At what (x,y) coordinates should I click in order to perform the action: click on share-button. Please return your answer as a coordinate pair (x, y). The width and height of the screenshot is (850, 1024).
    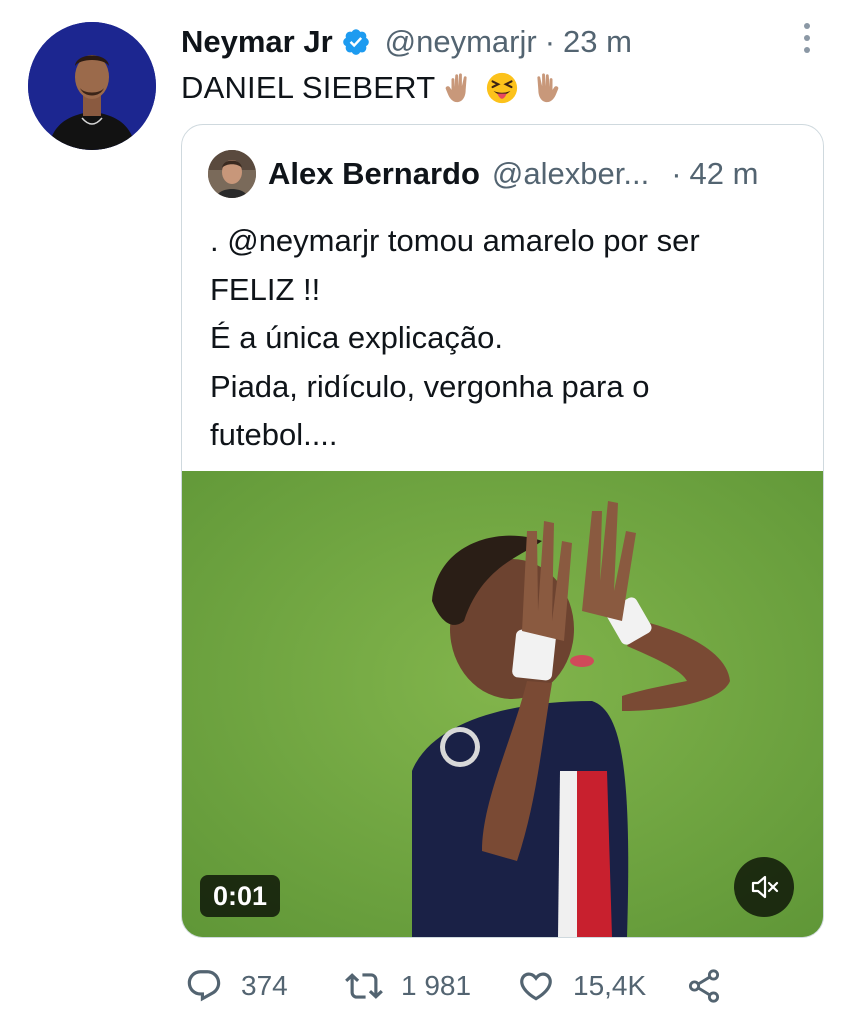
    Looking at the image, I should click on (704, 986).